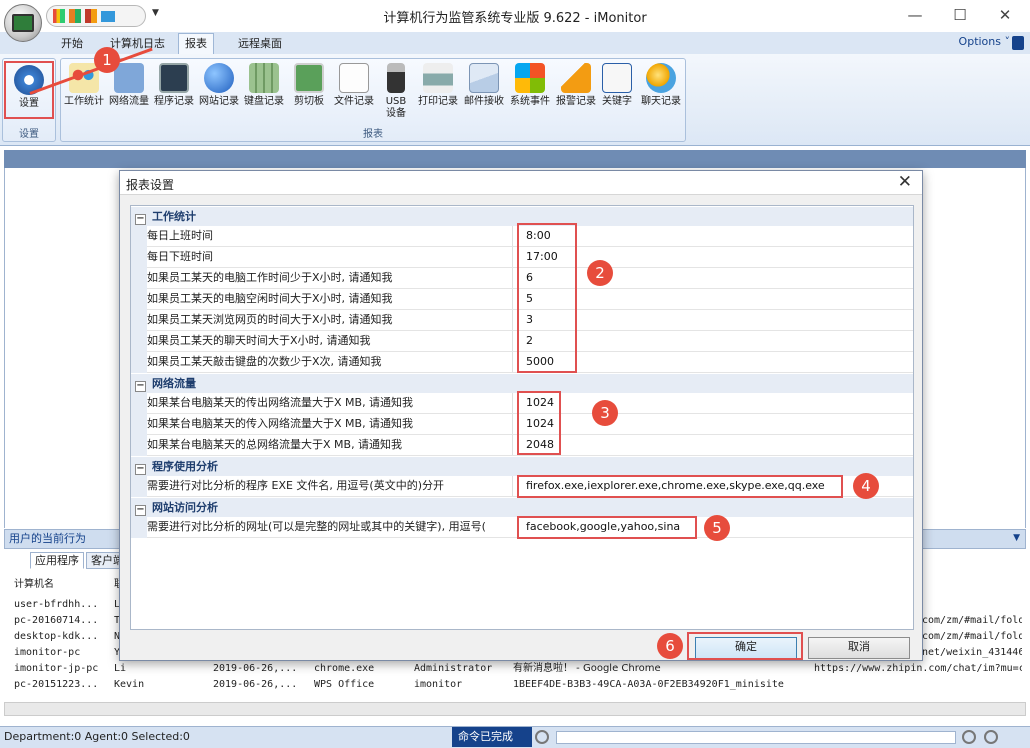 The image size is (1030, 748). Describe the element at coordinates (354, 78) in the screenshot. I see `document-icon` at that location.